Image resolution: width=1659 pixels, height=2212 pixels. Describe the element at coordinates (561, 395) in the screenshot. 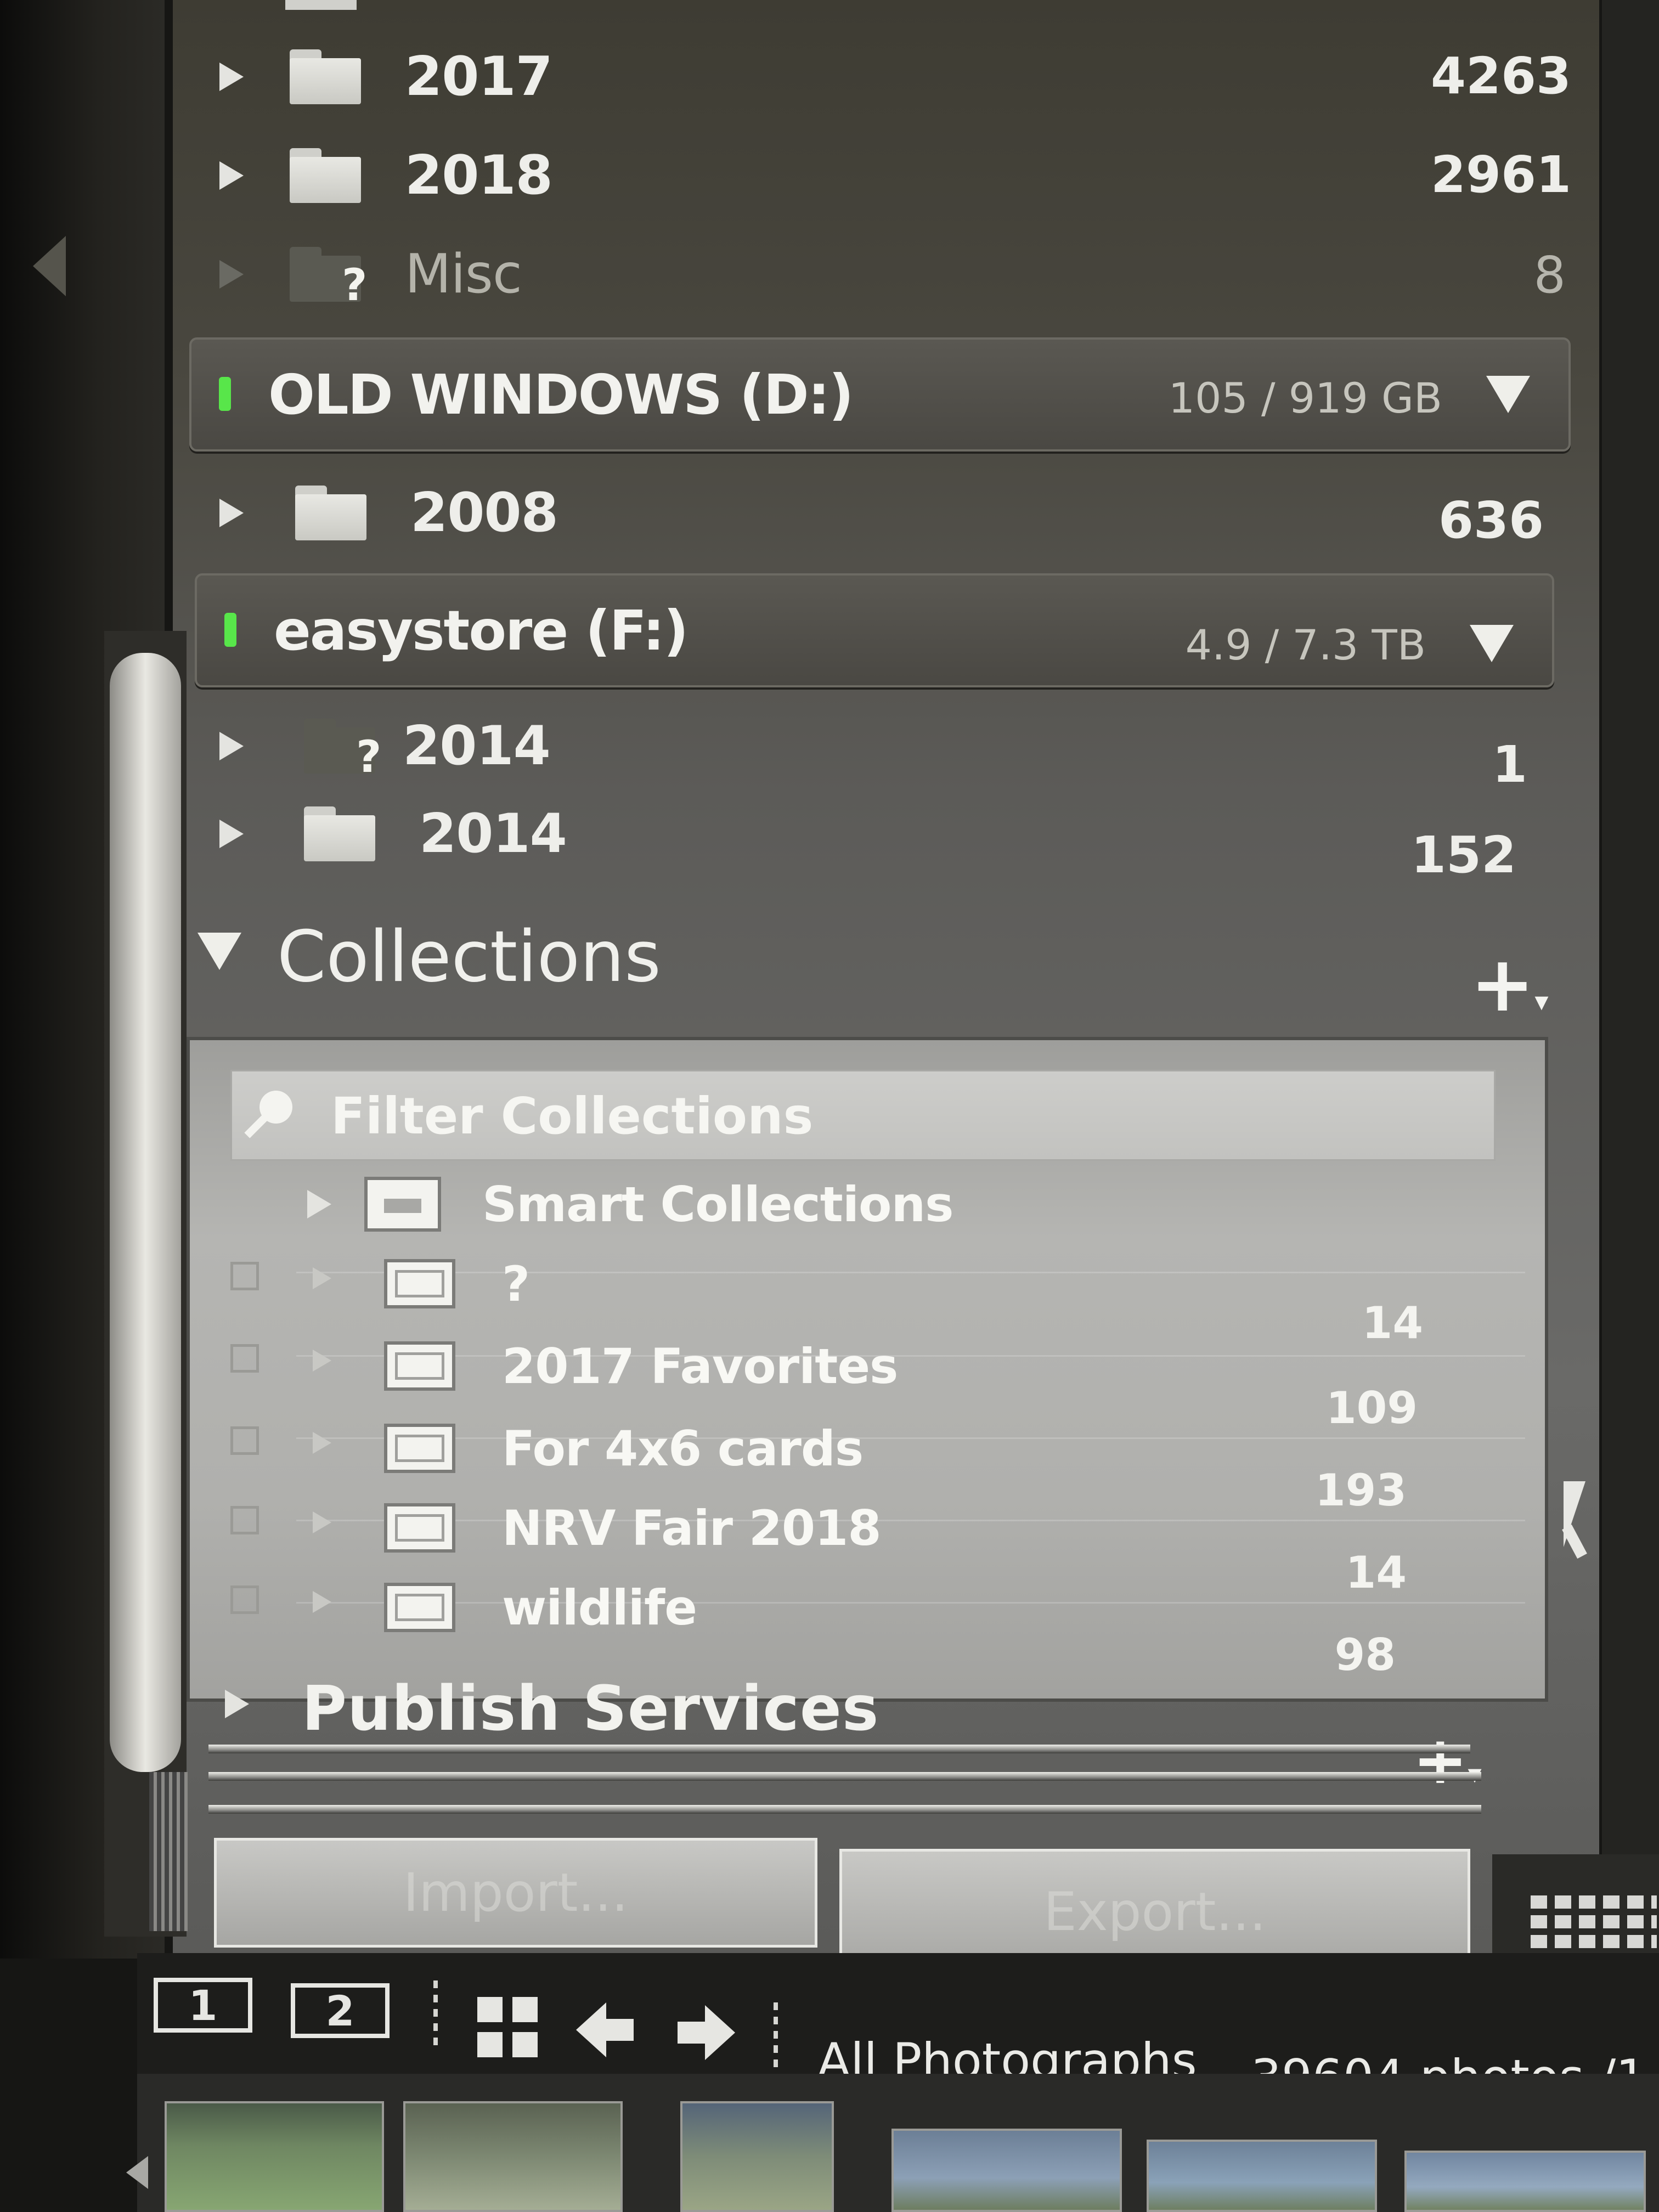

I see `drive-label: OLD WINDOWS (D:)` at that location.